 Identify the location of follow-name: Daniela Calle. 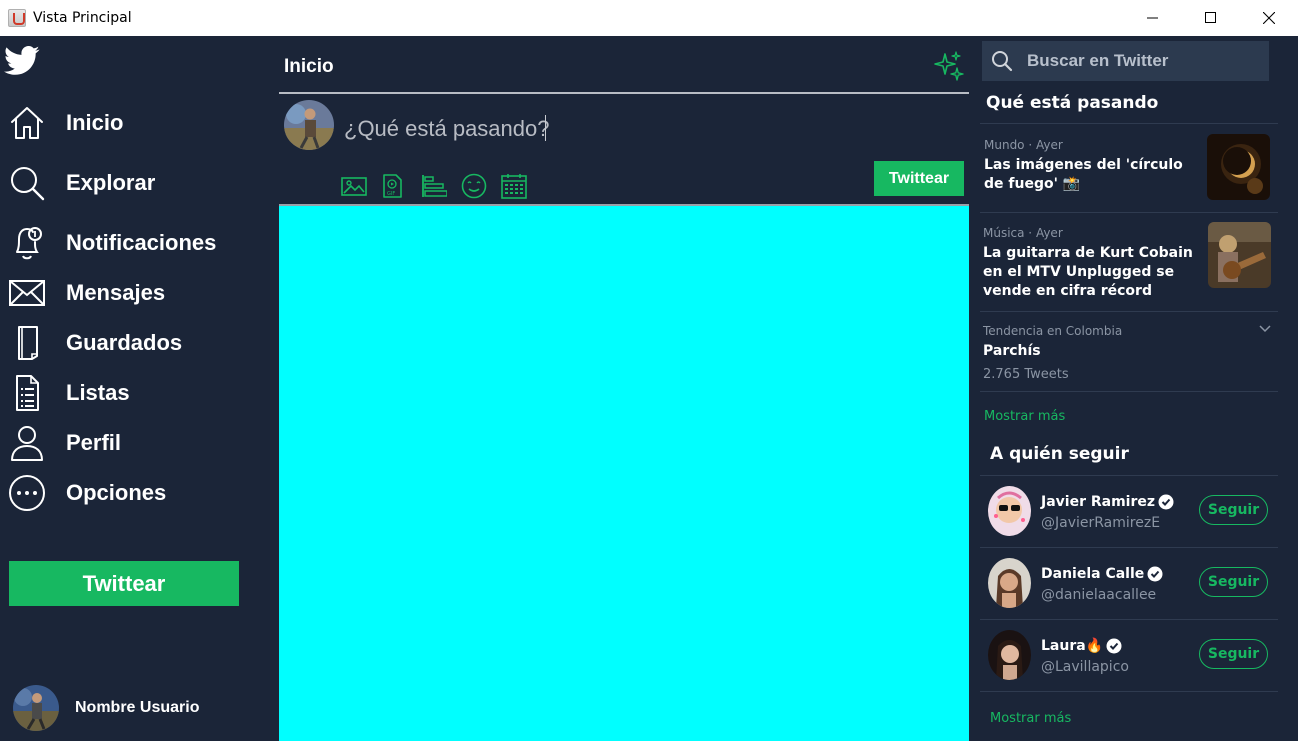
(1093, 574).